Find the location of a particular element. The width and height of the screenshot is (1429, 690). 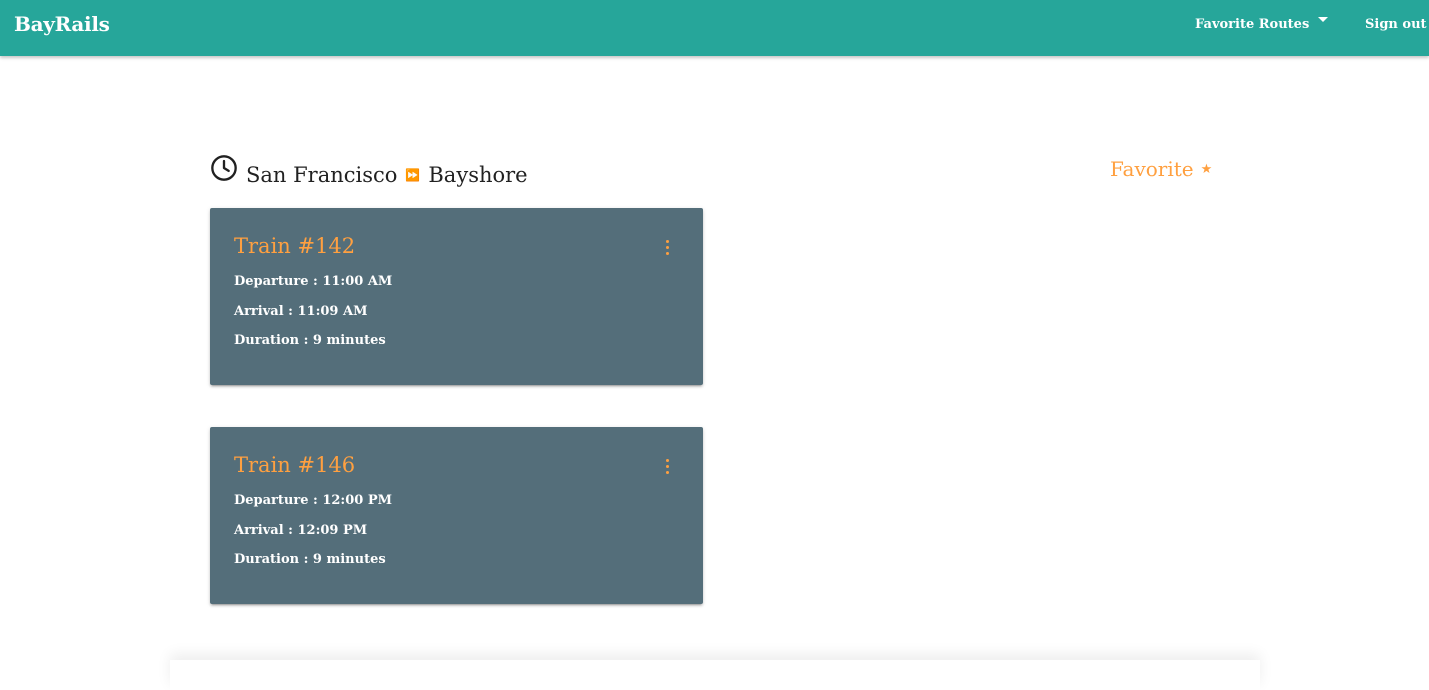

route-header: San Francisco ⏩ Bayshore is located at coordinates (369, 171).